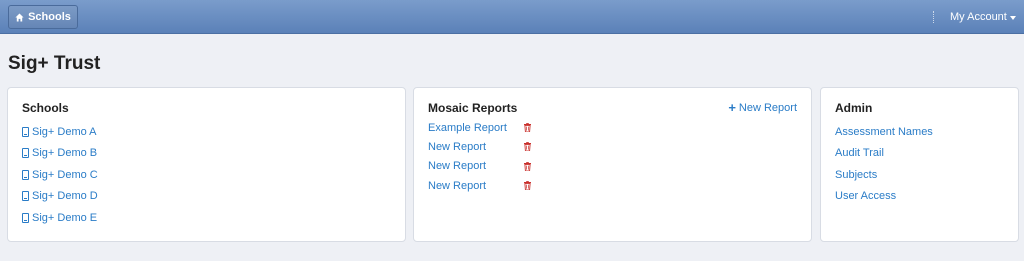  I want to click on schools-home-button: Schools, so click(43, 17).